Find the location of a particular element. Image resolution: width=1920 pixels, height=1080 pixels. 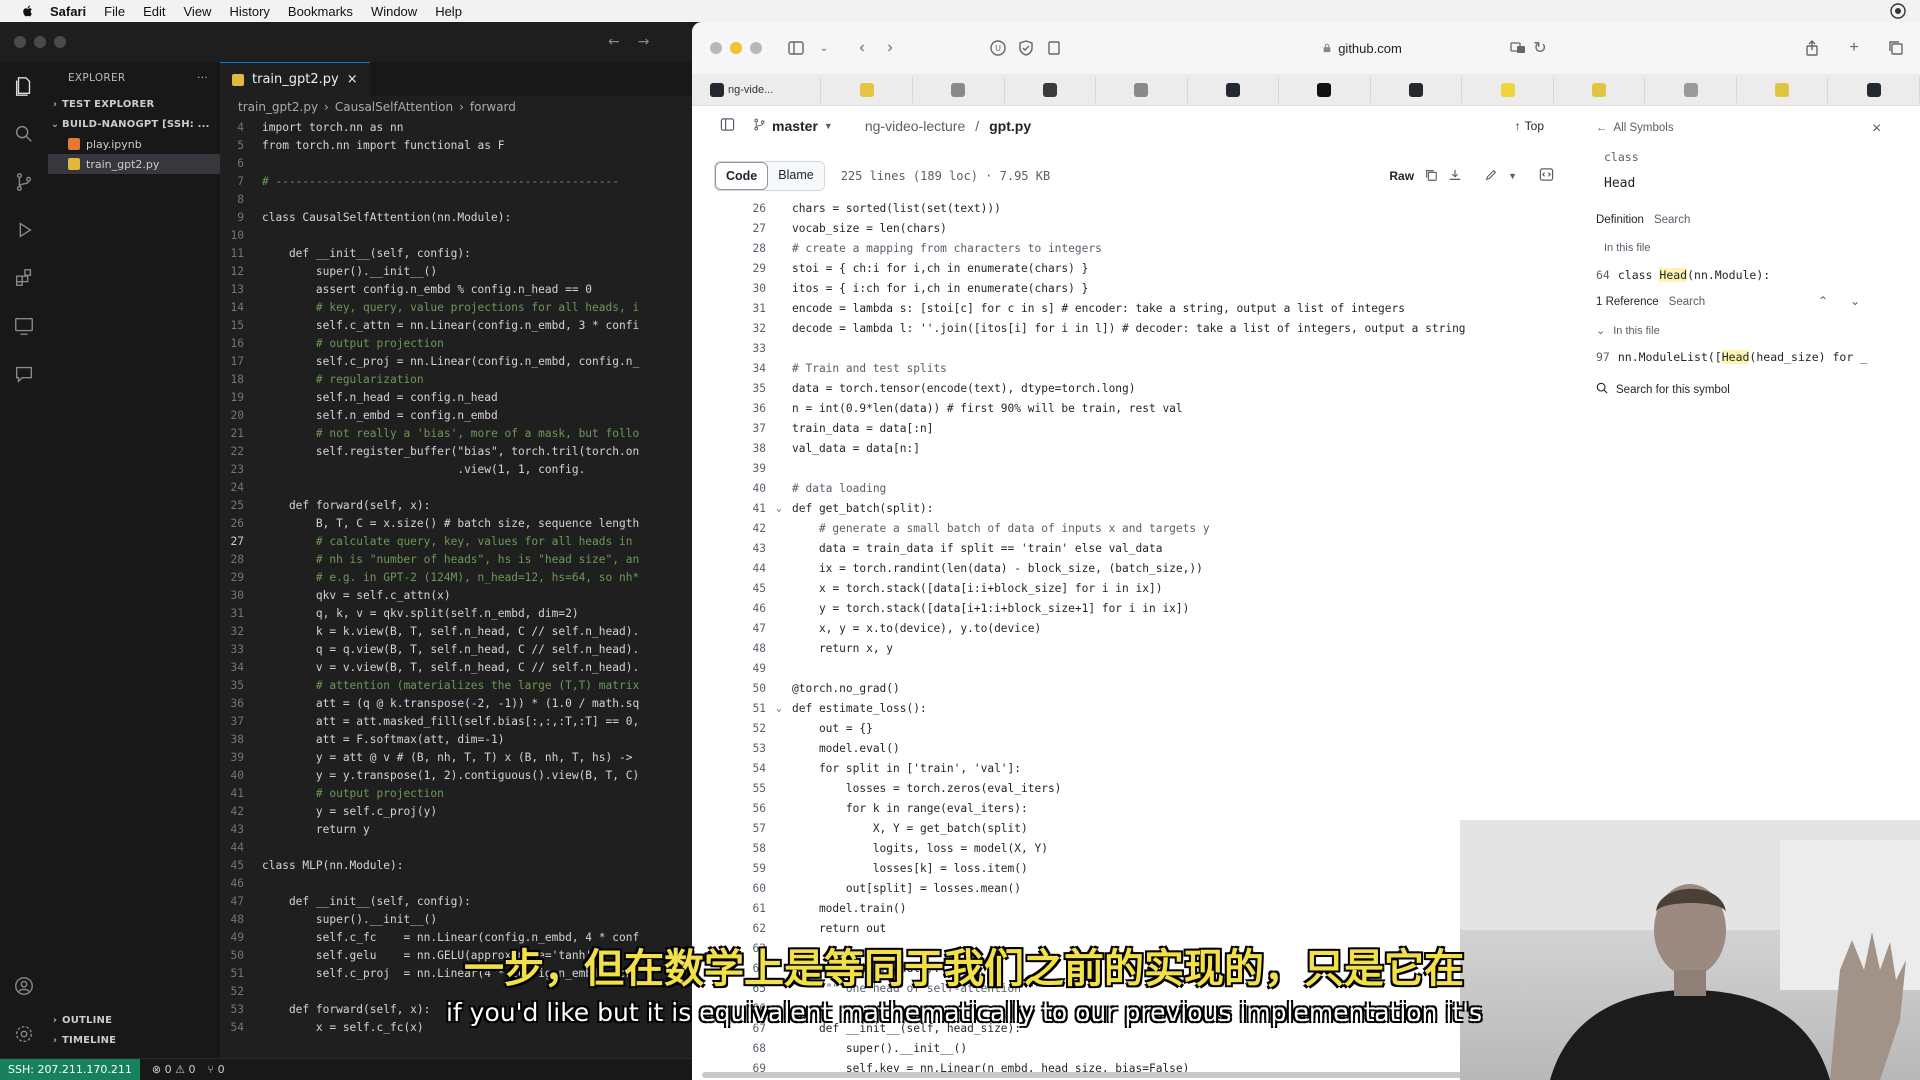

code-line: 38 val_data = data[n:] is located at coordinates (1137, 448).